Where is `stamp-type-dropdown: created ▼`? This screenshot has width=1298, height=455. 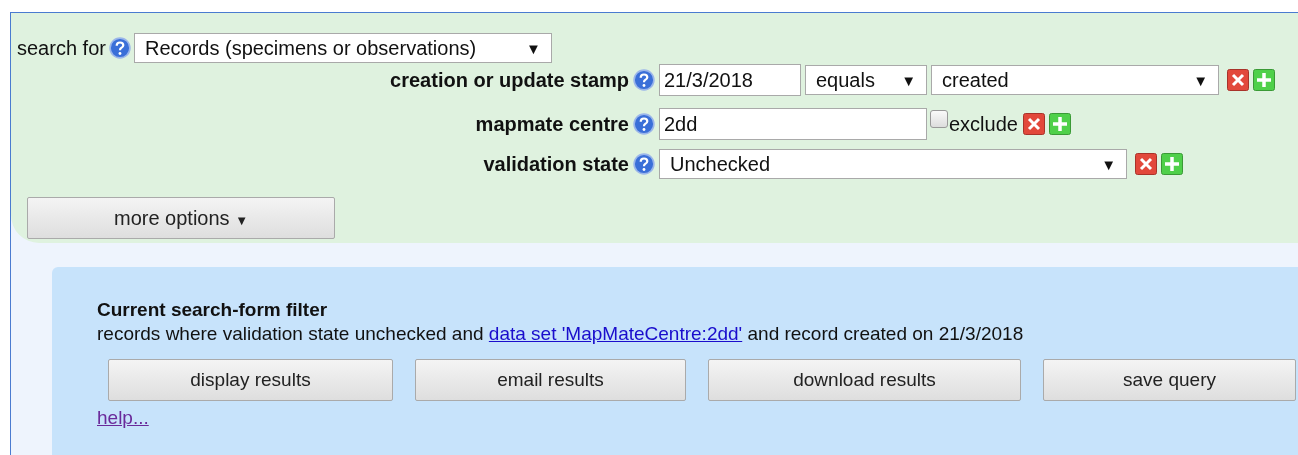
stamp-type-dropdown: created ▼ is located at coordinates (1075, 80).